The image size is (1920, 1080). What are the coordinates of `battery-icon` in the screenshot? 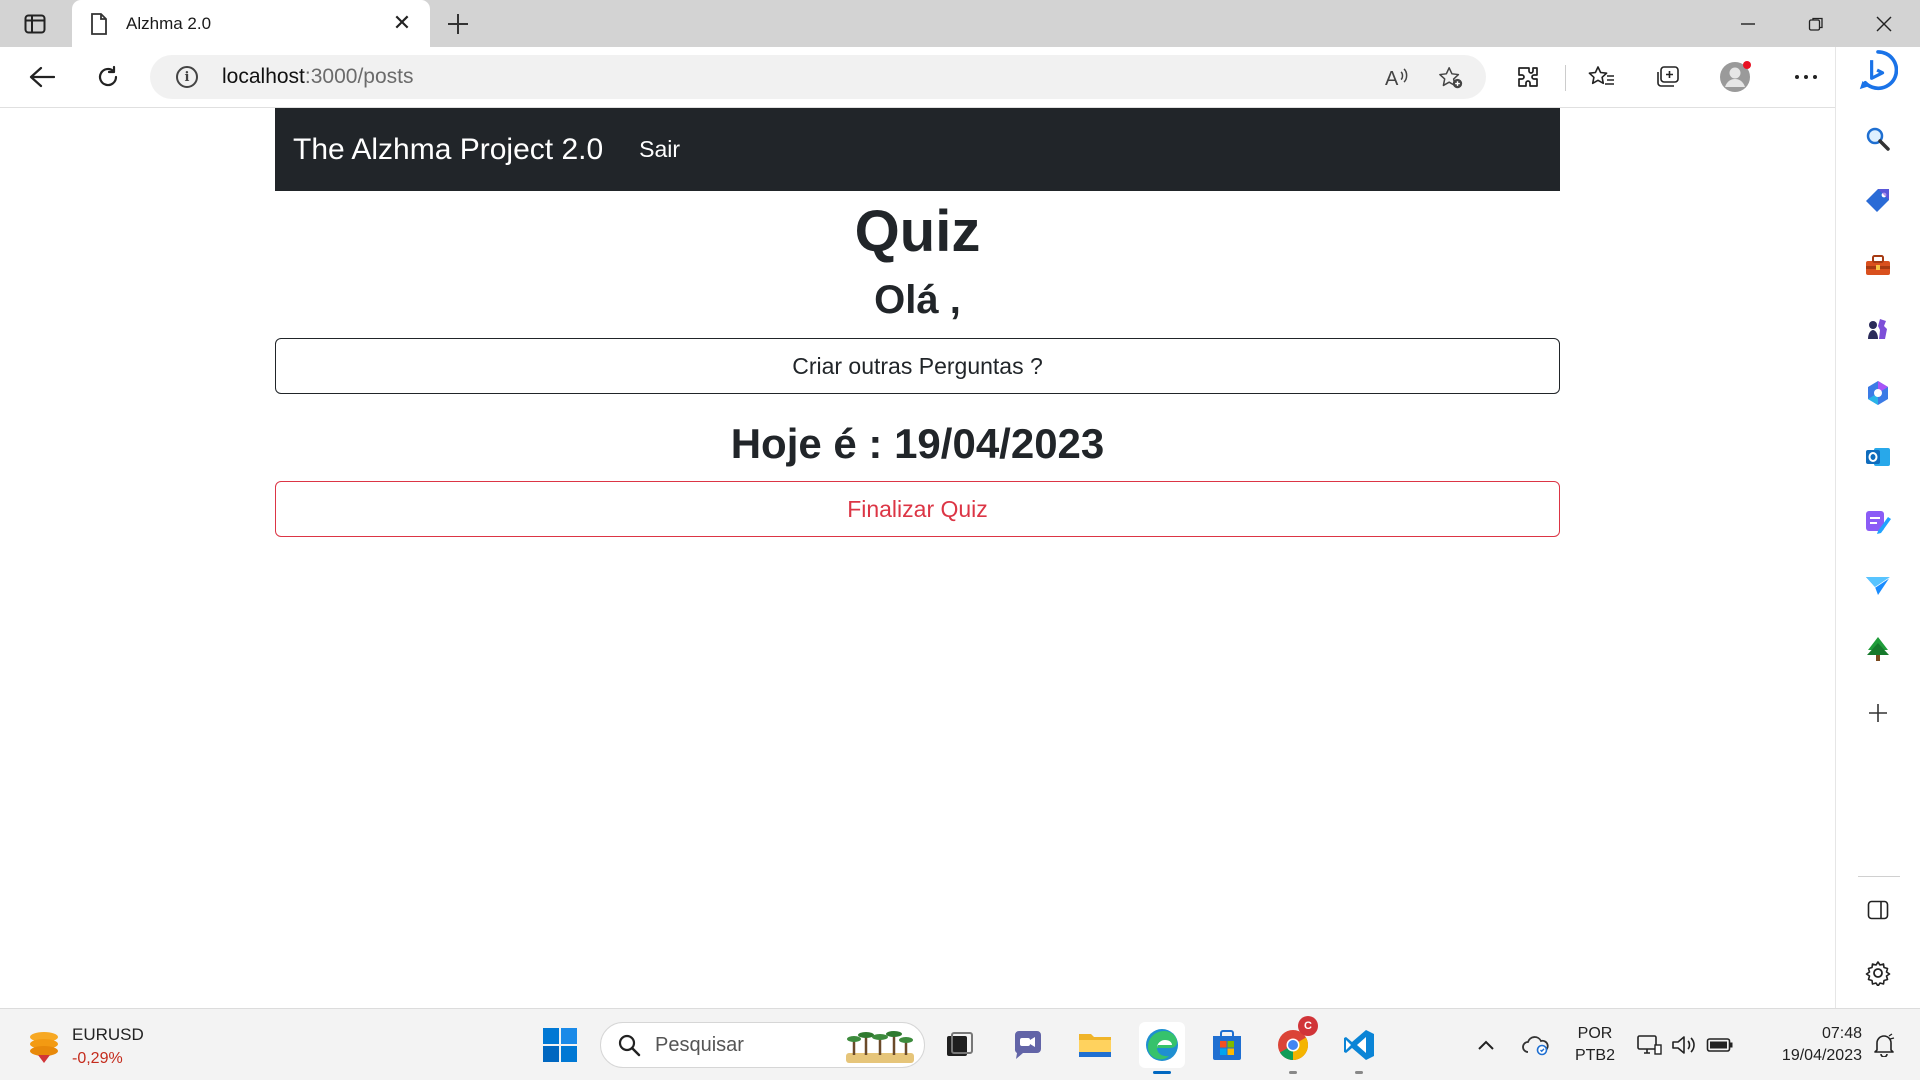 It's located at (1719, 1045).